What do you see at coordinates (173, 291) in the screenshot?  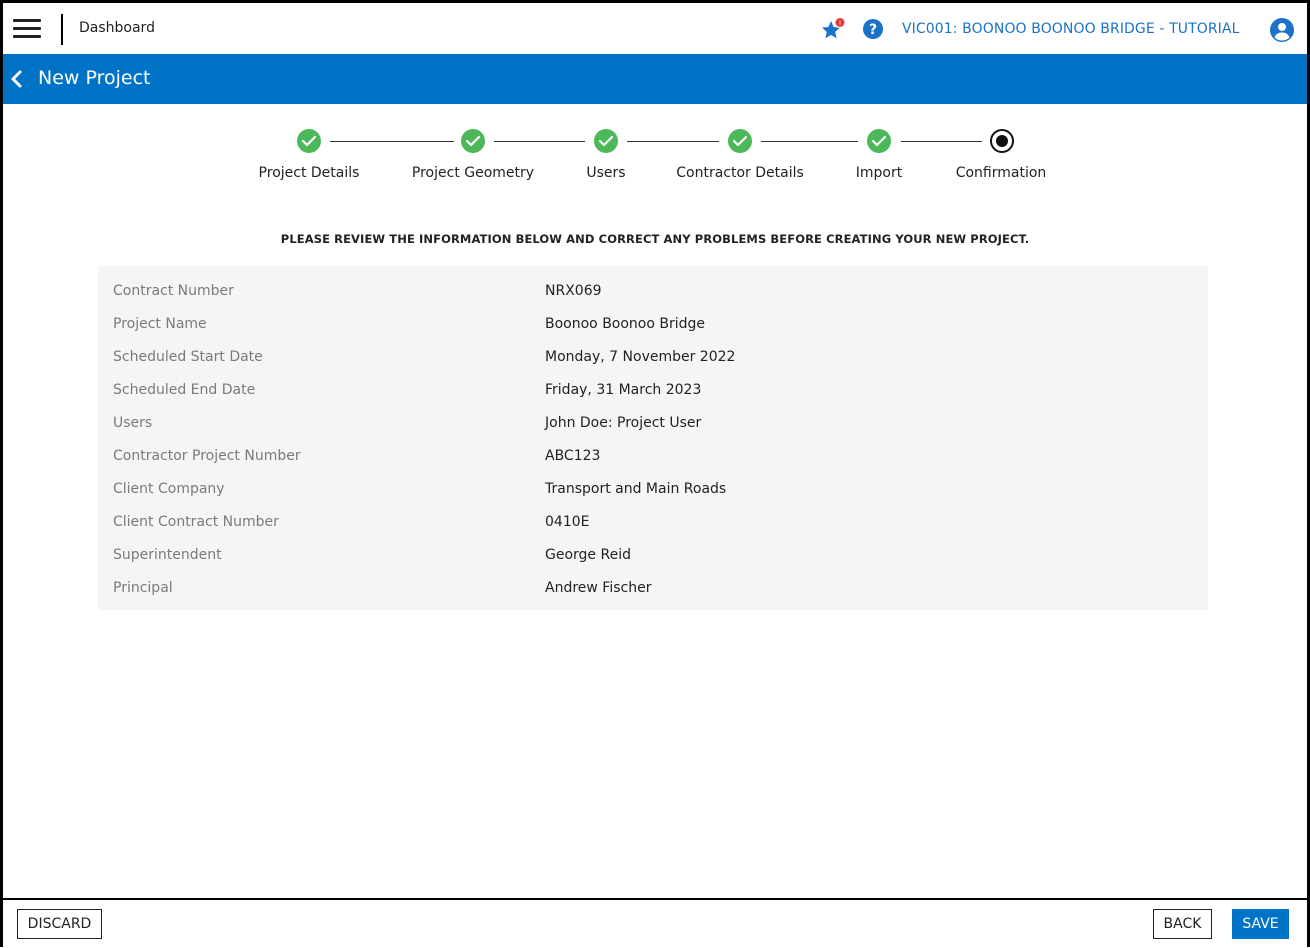 I see `summary-label: Contract Number` at bounding box center [173, 291].